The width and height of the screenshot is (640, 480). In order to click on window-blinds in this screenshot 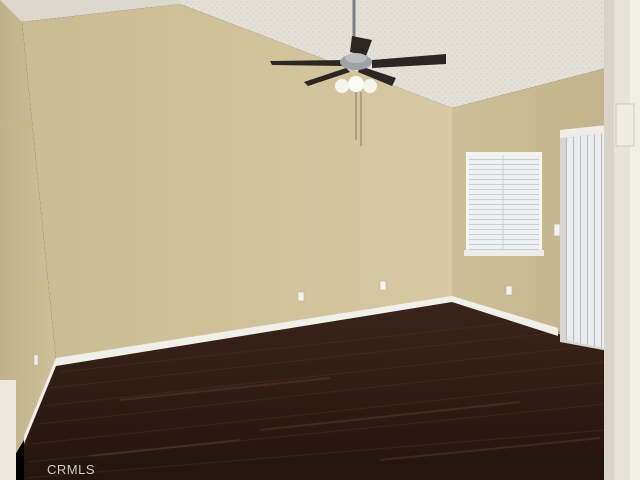, I will do `click(504, 204)`.